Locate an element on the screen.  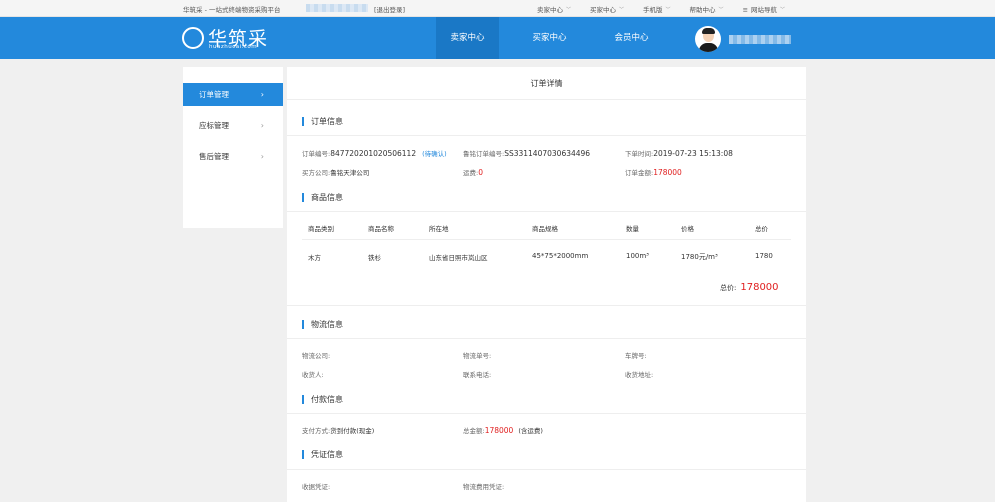
receipt-voucher-field: 收据凭证: is located at coordinates (316, 487).